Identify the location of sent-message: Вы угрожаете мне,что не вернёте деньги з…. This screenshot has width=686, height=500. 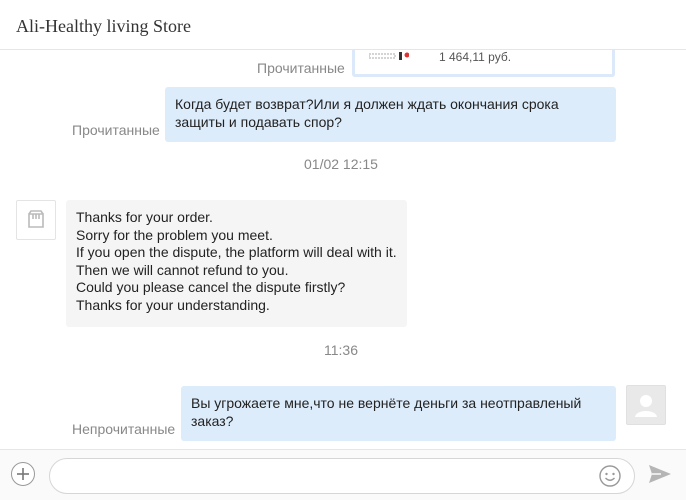
(398, 413).